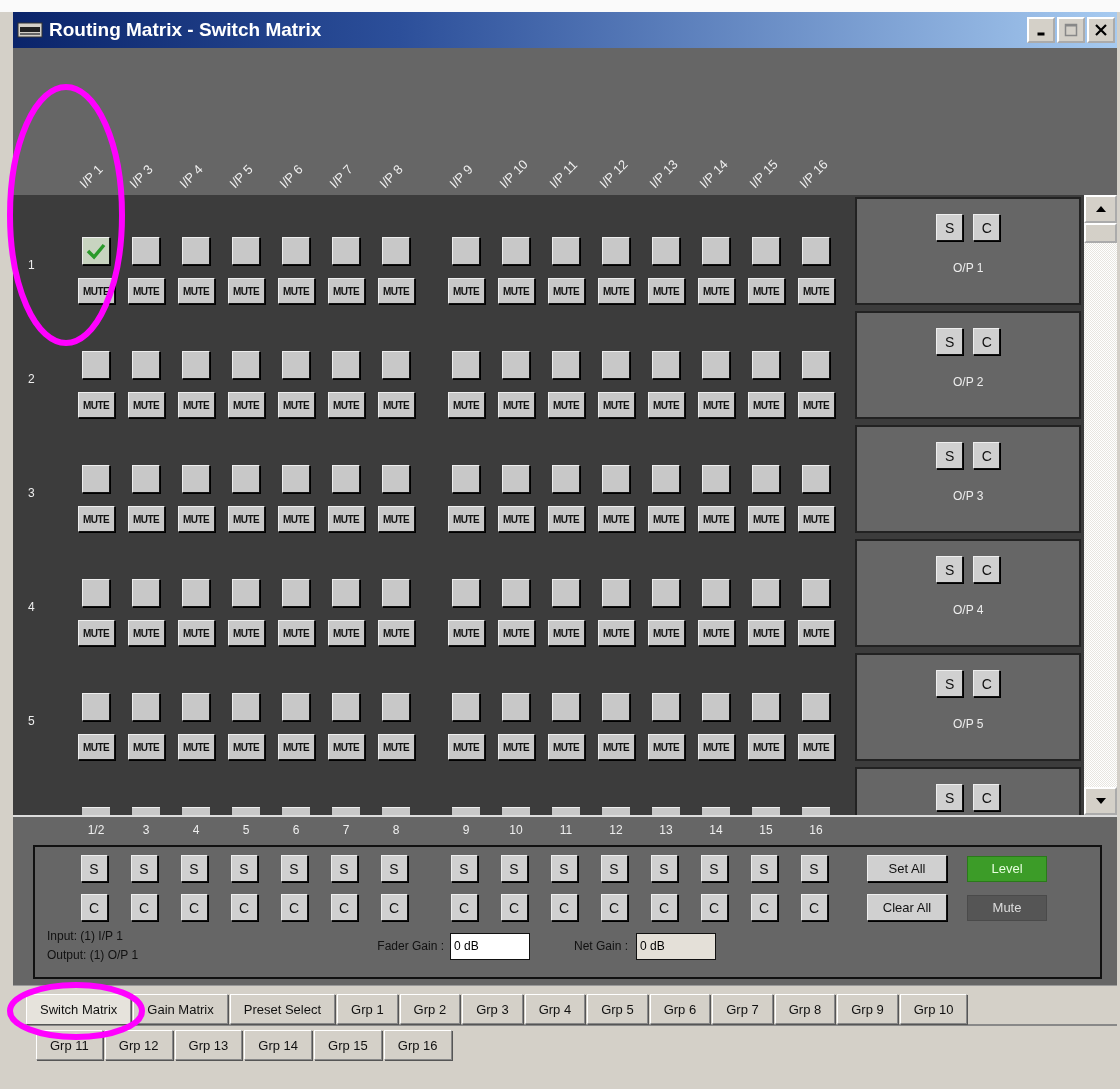  Describe the element at coordinates (676, 946) in the screenshot. I see `net-gain-field: 0 dB` at that location.